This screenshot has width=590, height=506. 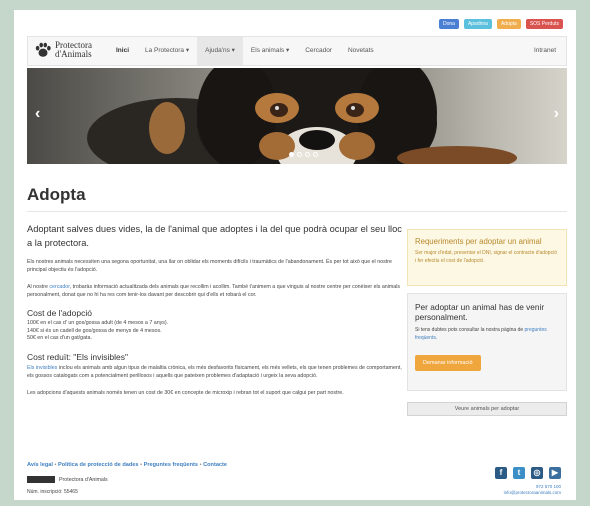 What do you see at coordinates (167, 51) in the screenshot?
I see `nav-la-protectora: La Protectora ▾` at bounding box center [167, 51].